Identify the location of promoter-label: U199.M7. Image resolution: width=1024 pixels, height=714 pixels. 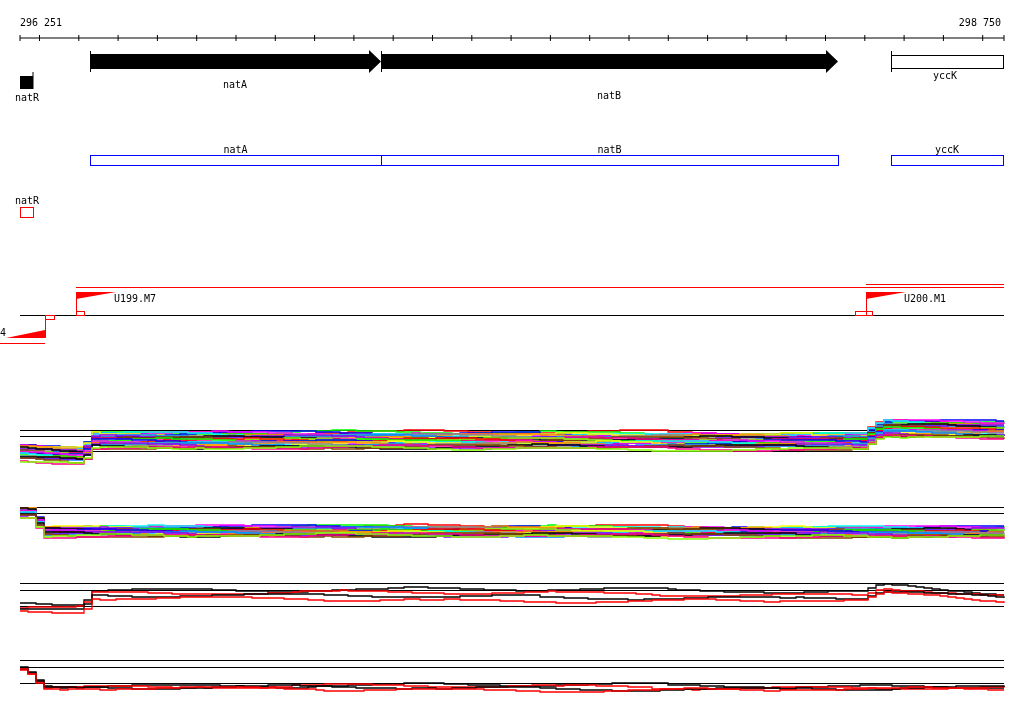
(135, 298).